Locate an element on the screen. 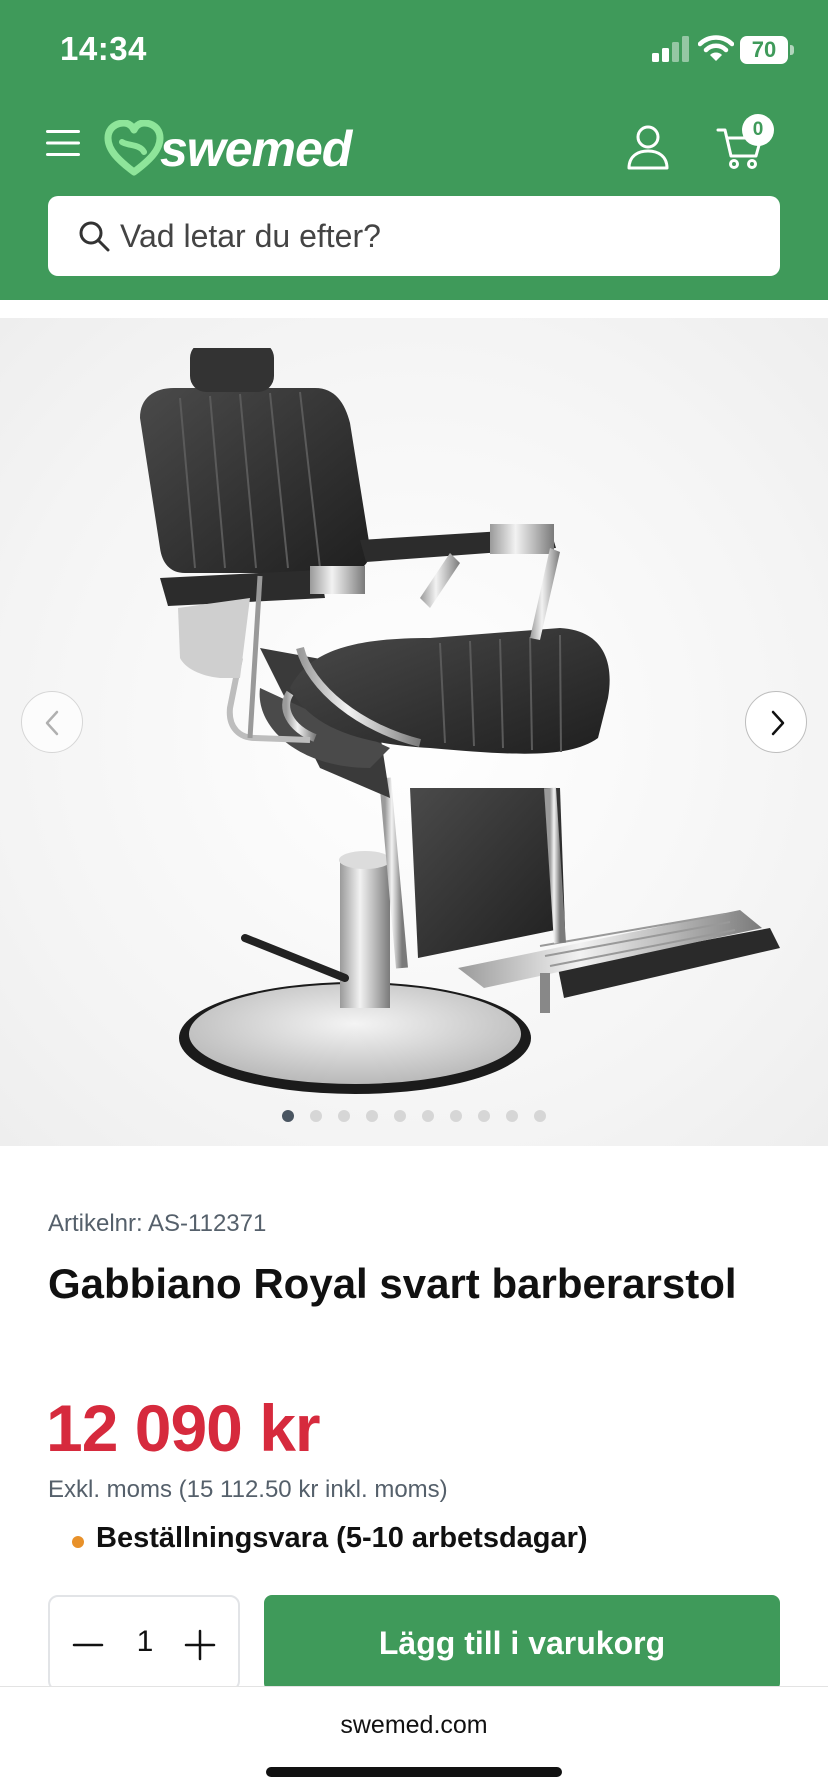 This screenshot has width=828, height=1792. brand-name: swemed is located at coordinates (256, 149).